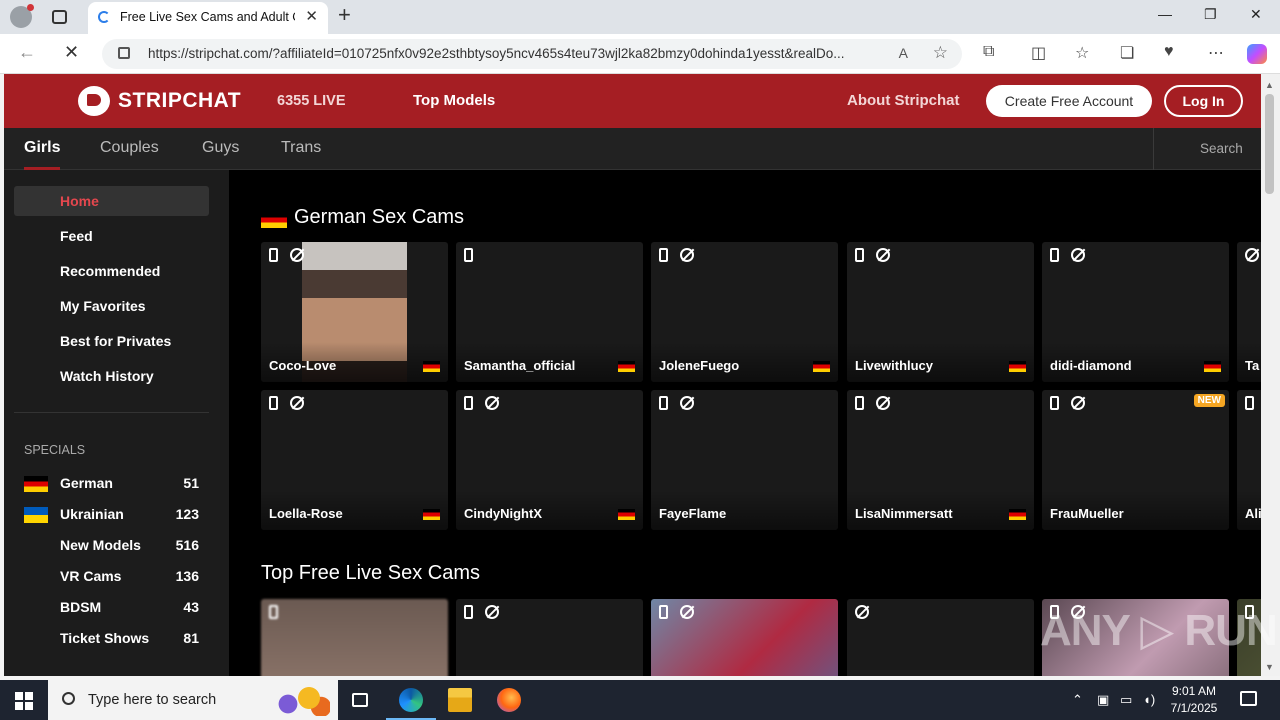 The width and height of the screenshot is (1280, 720). Describe the element at coordinates (111, 638) in the screenshot. I see `special-ticket-shows: Ticket Shows 81` at that location.